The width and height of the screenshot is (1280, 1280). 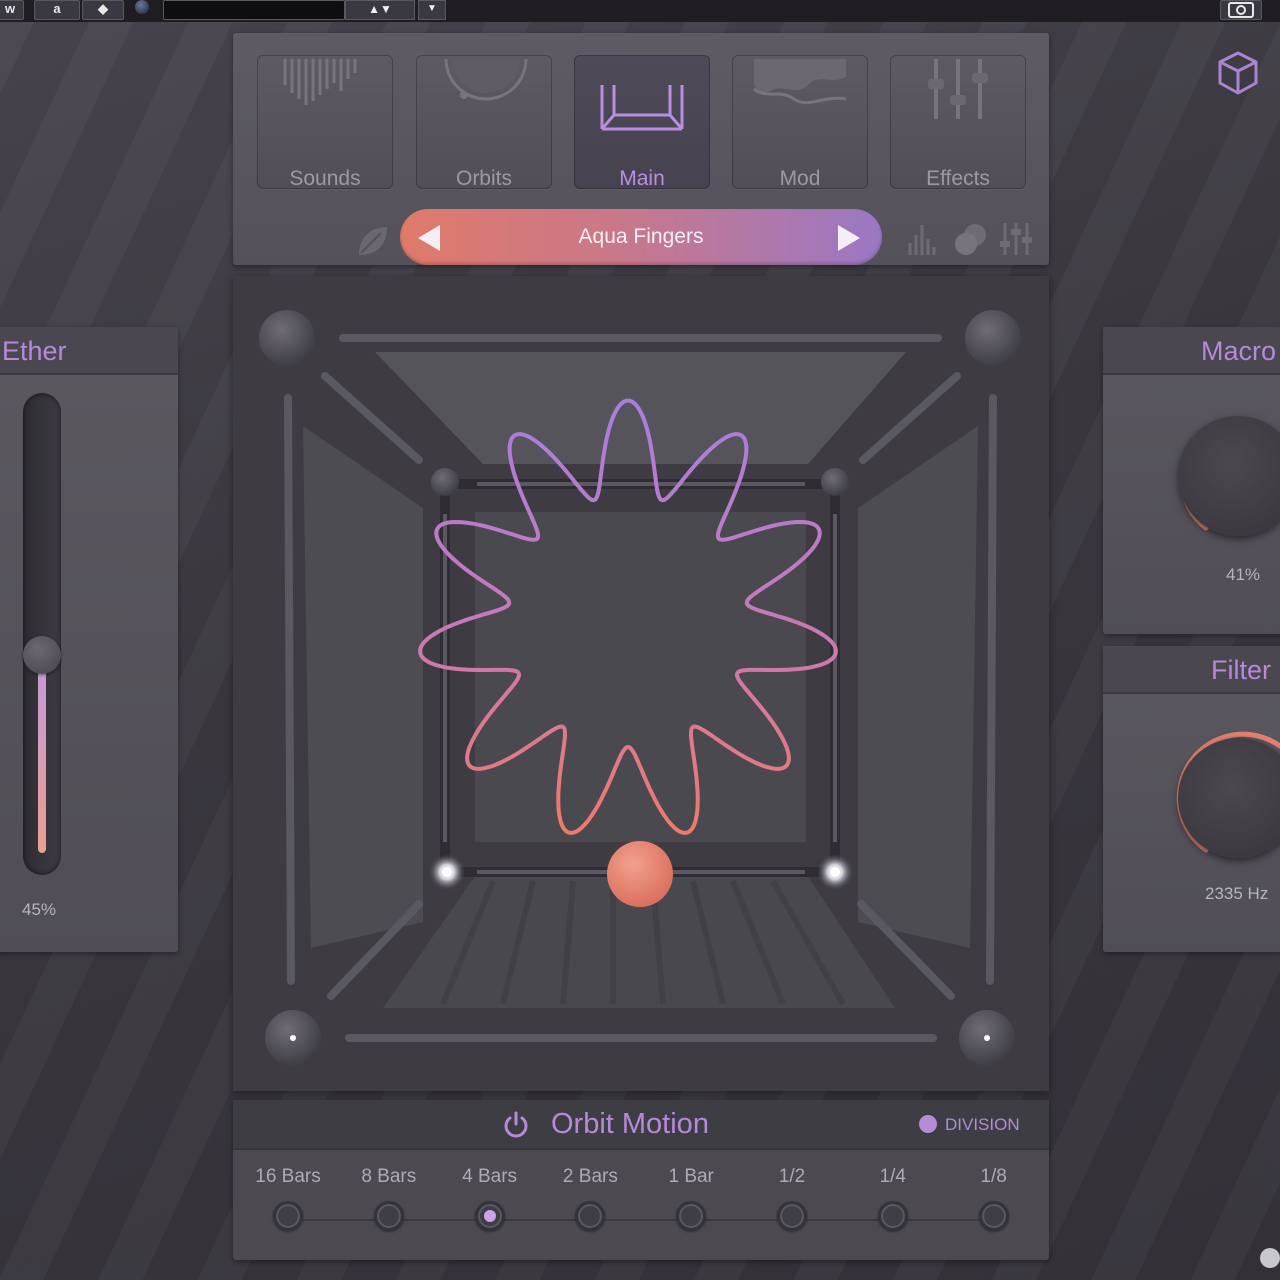 What do you see at coordinates (792, 1198) in the screenshot?
I see `division-option: 1/2` at bounding box center [792, 1198].